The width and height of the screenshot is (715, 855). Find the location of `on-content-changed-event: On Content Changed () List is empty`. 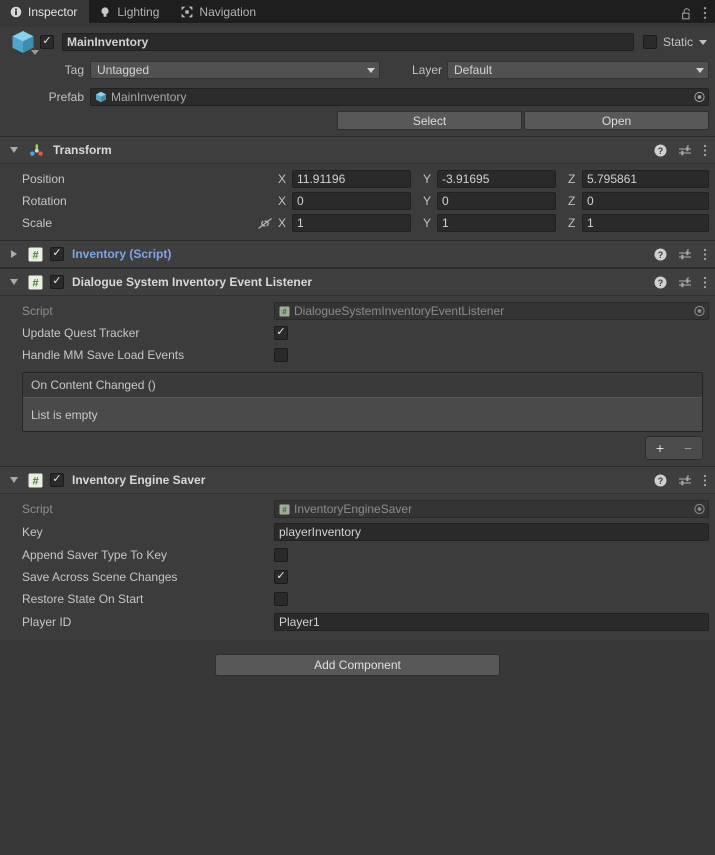

on-content-changed-event: On Content Changed () List is empty is located at coordinates (362, 402).